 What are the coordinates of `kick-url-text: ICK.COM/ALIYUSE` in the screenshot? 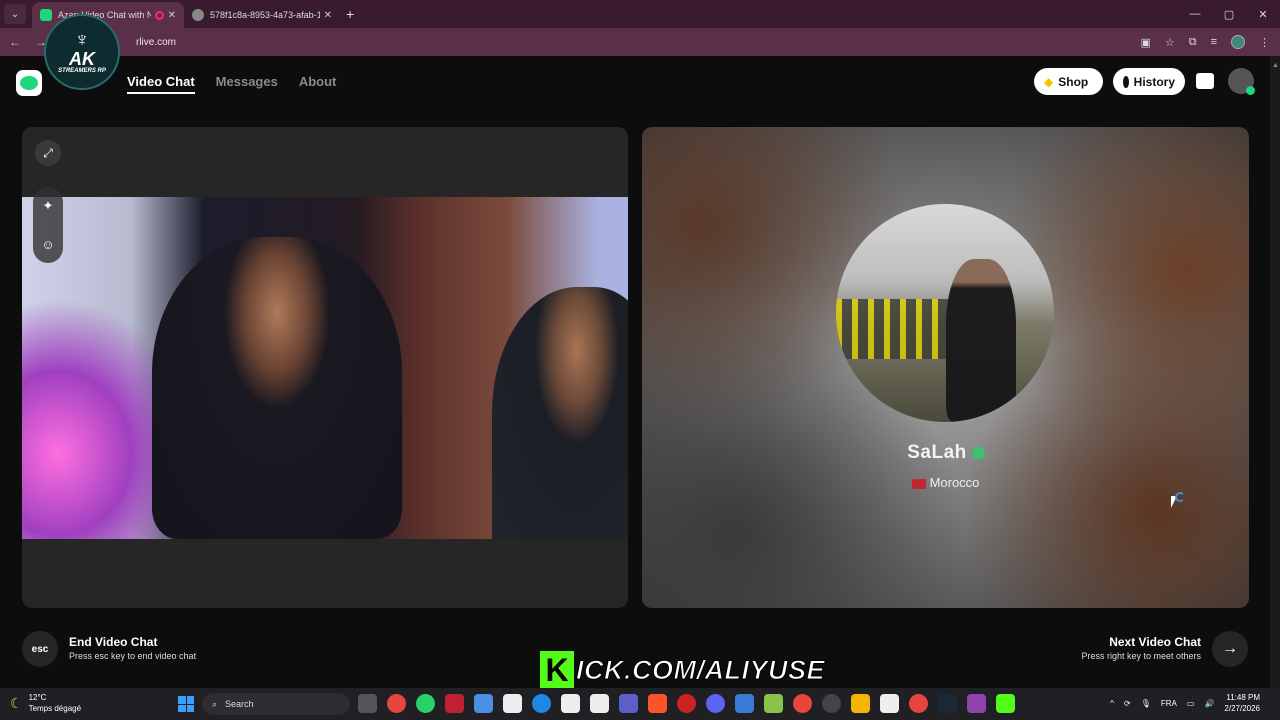 It's located at (700, 669).